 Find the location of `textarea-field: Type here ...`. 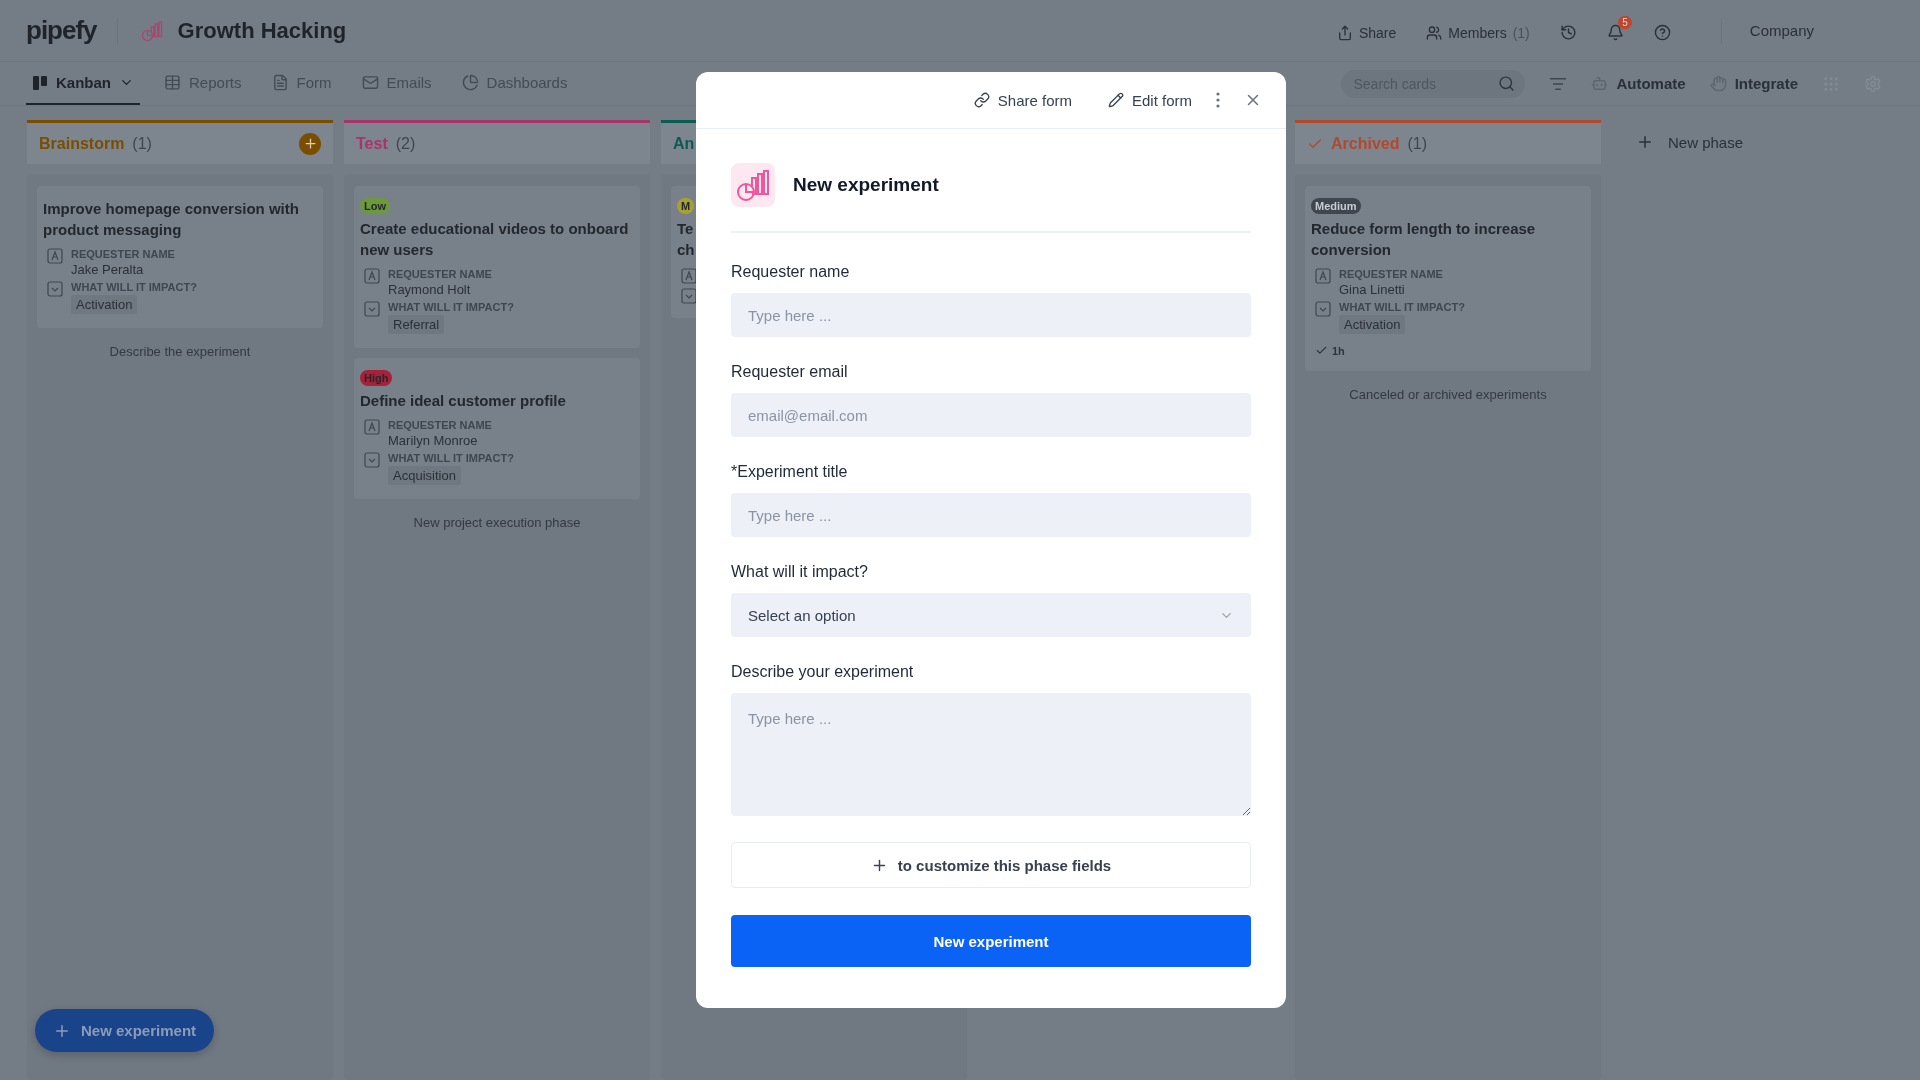

textarea-field: Type here ... is located at coordinates (991, 754).